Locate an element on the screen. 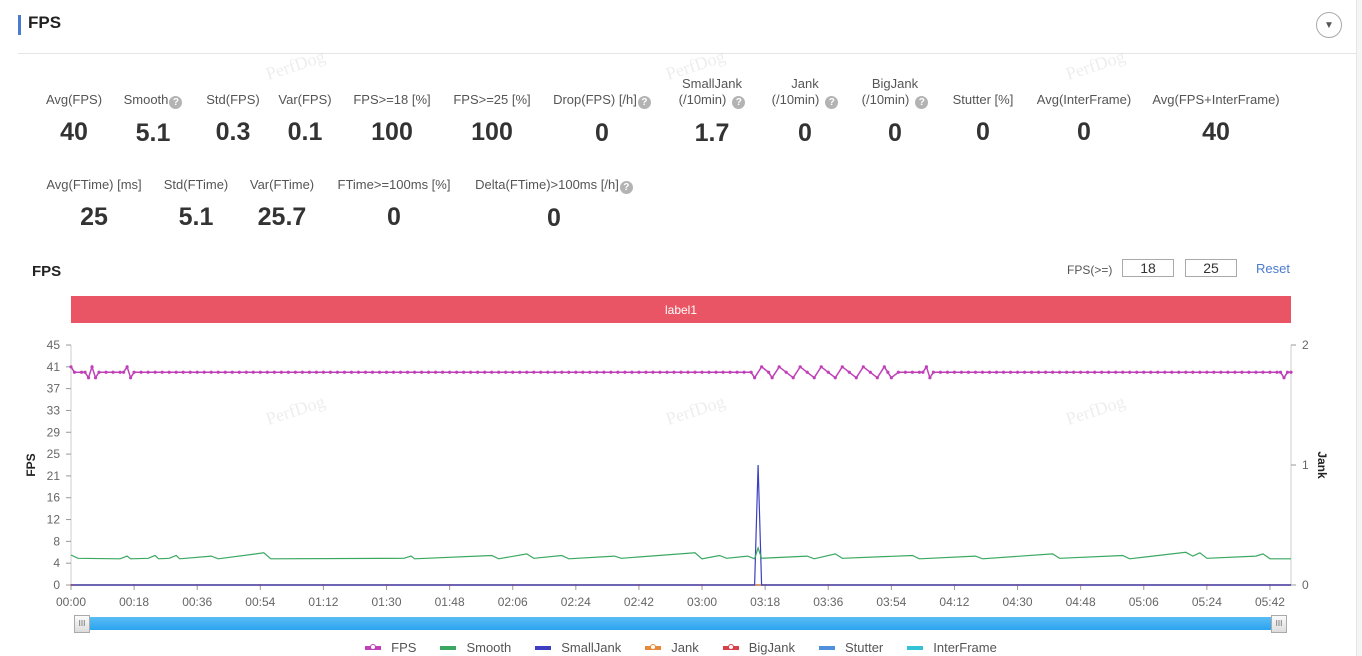 Image resolution: width=1362 pixels, height=656 pixels. y2-tick-label: 1 is located at coordinates (1305, 465).